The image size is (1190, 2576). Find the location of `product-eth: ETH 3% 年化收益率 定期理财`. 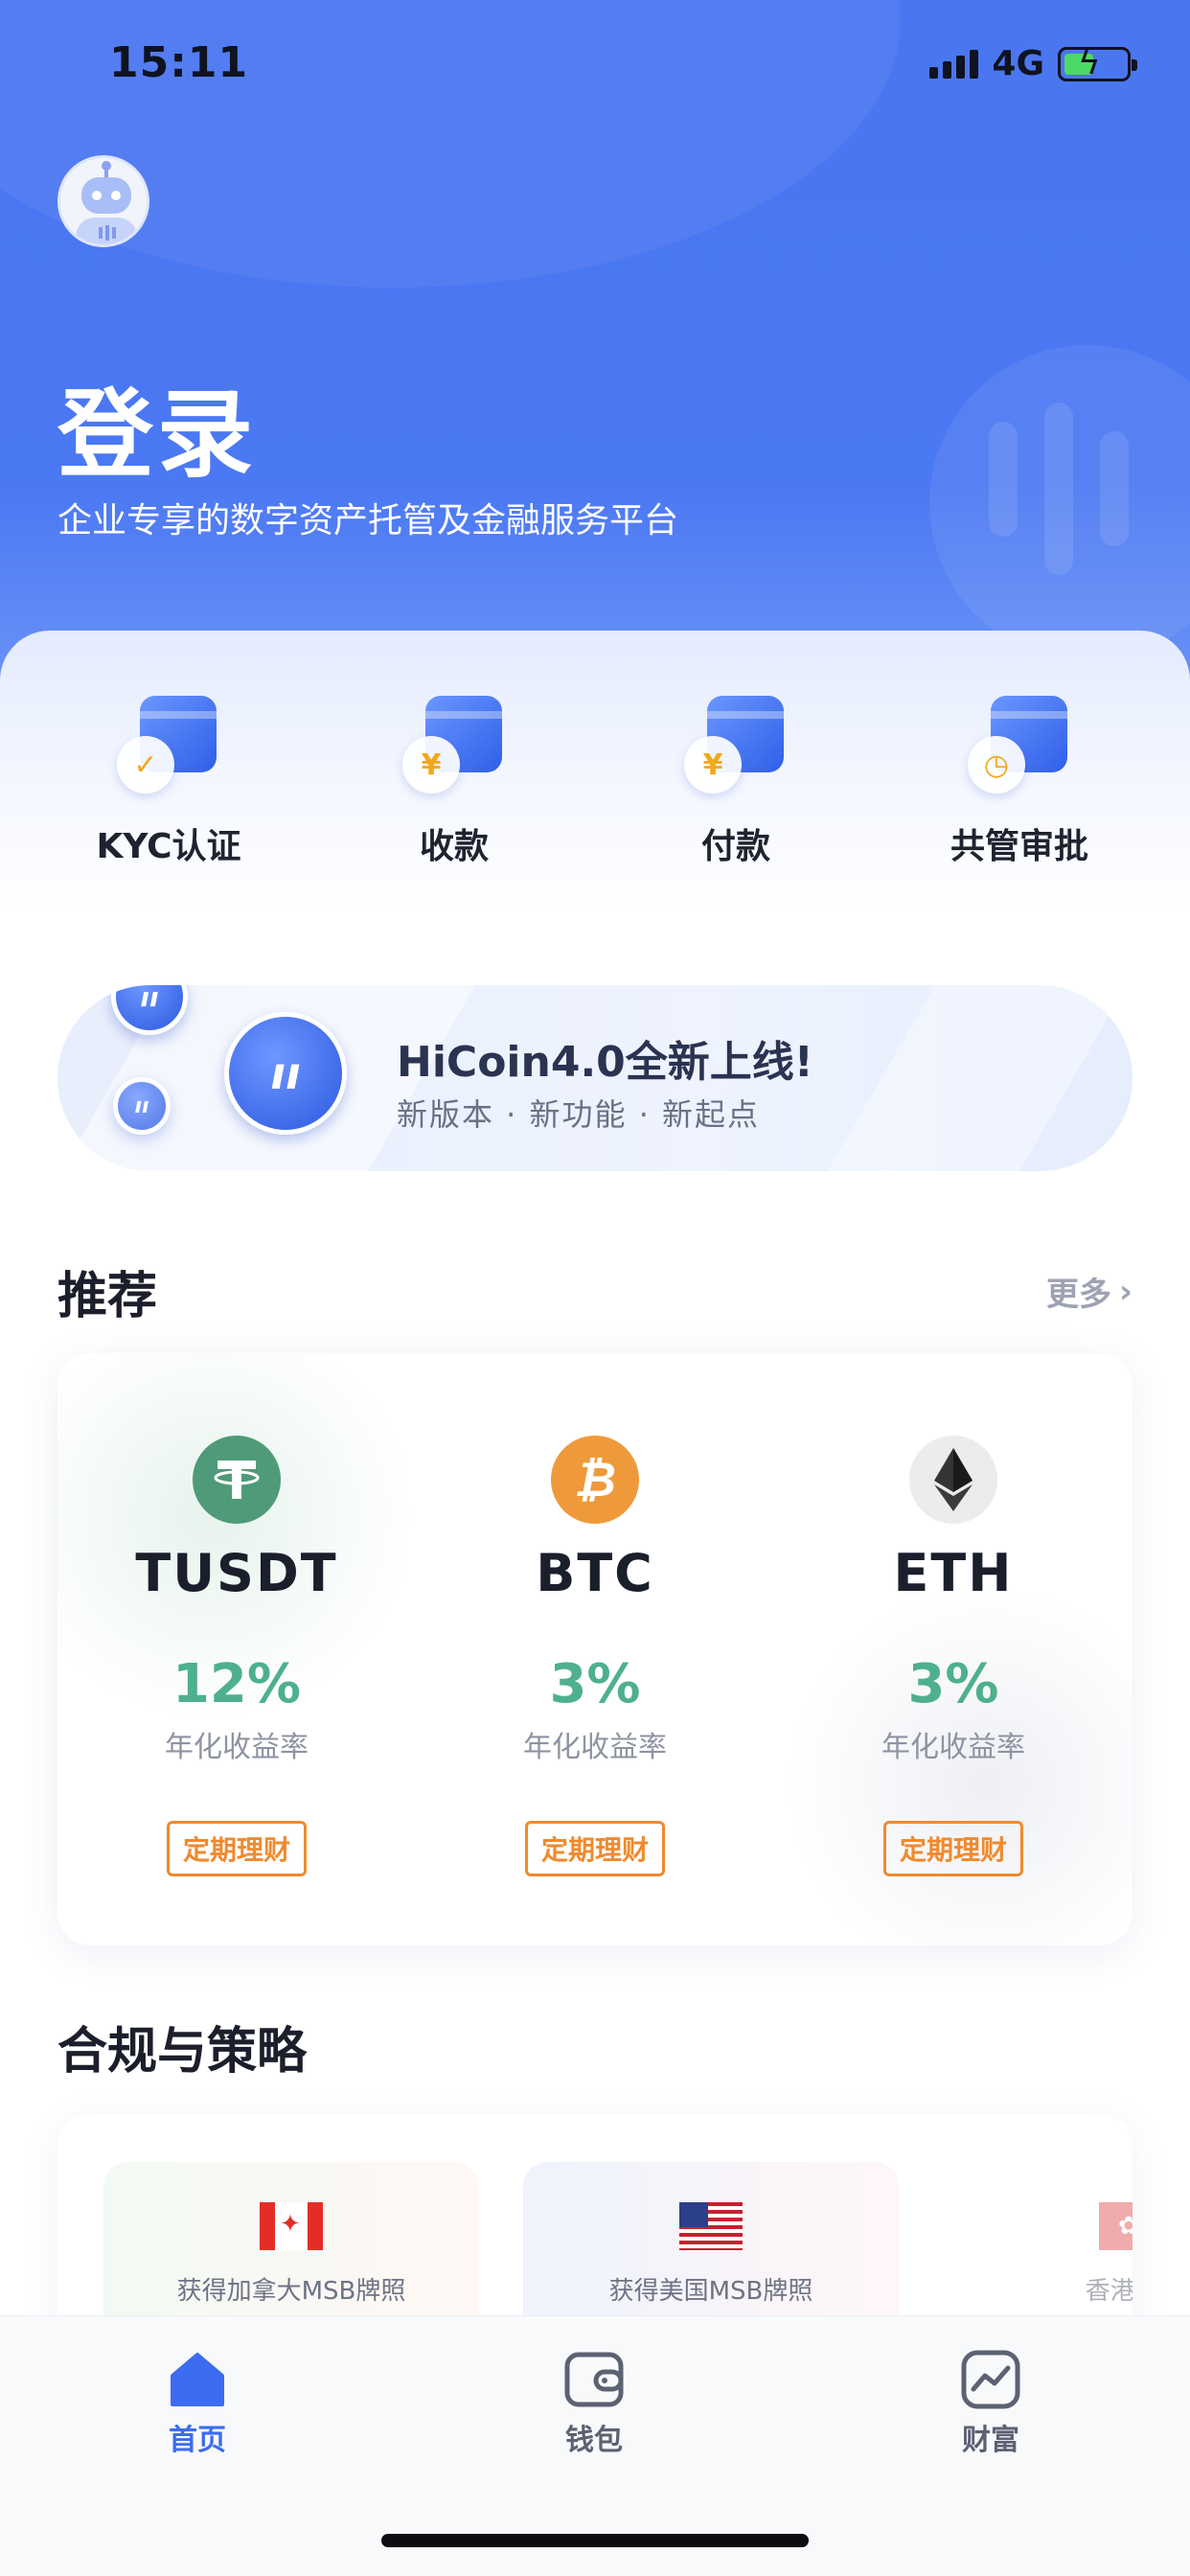

product-eth: ETH 3% 年化收益率 定期理财 is located at coordinates (953, 1656).